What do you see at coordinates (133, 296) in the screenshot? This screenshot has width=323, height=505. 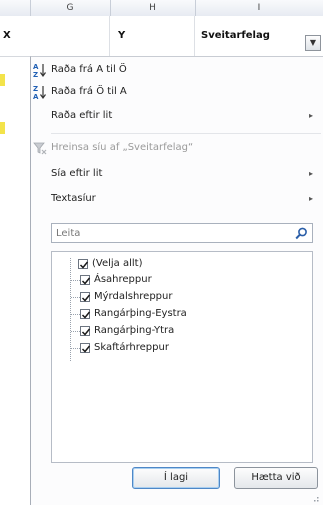 I see `list-item-label: Mýrdalshreppur` at bounding box center [133, 296].